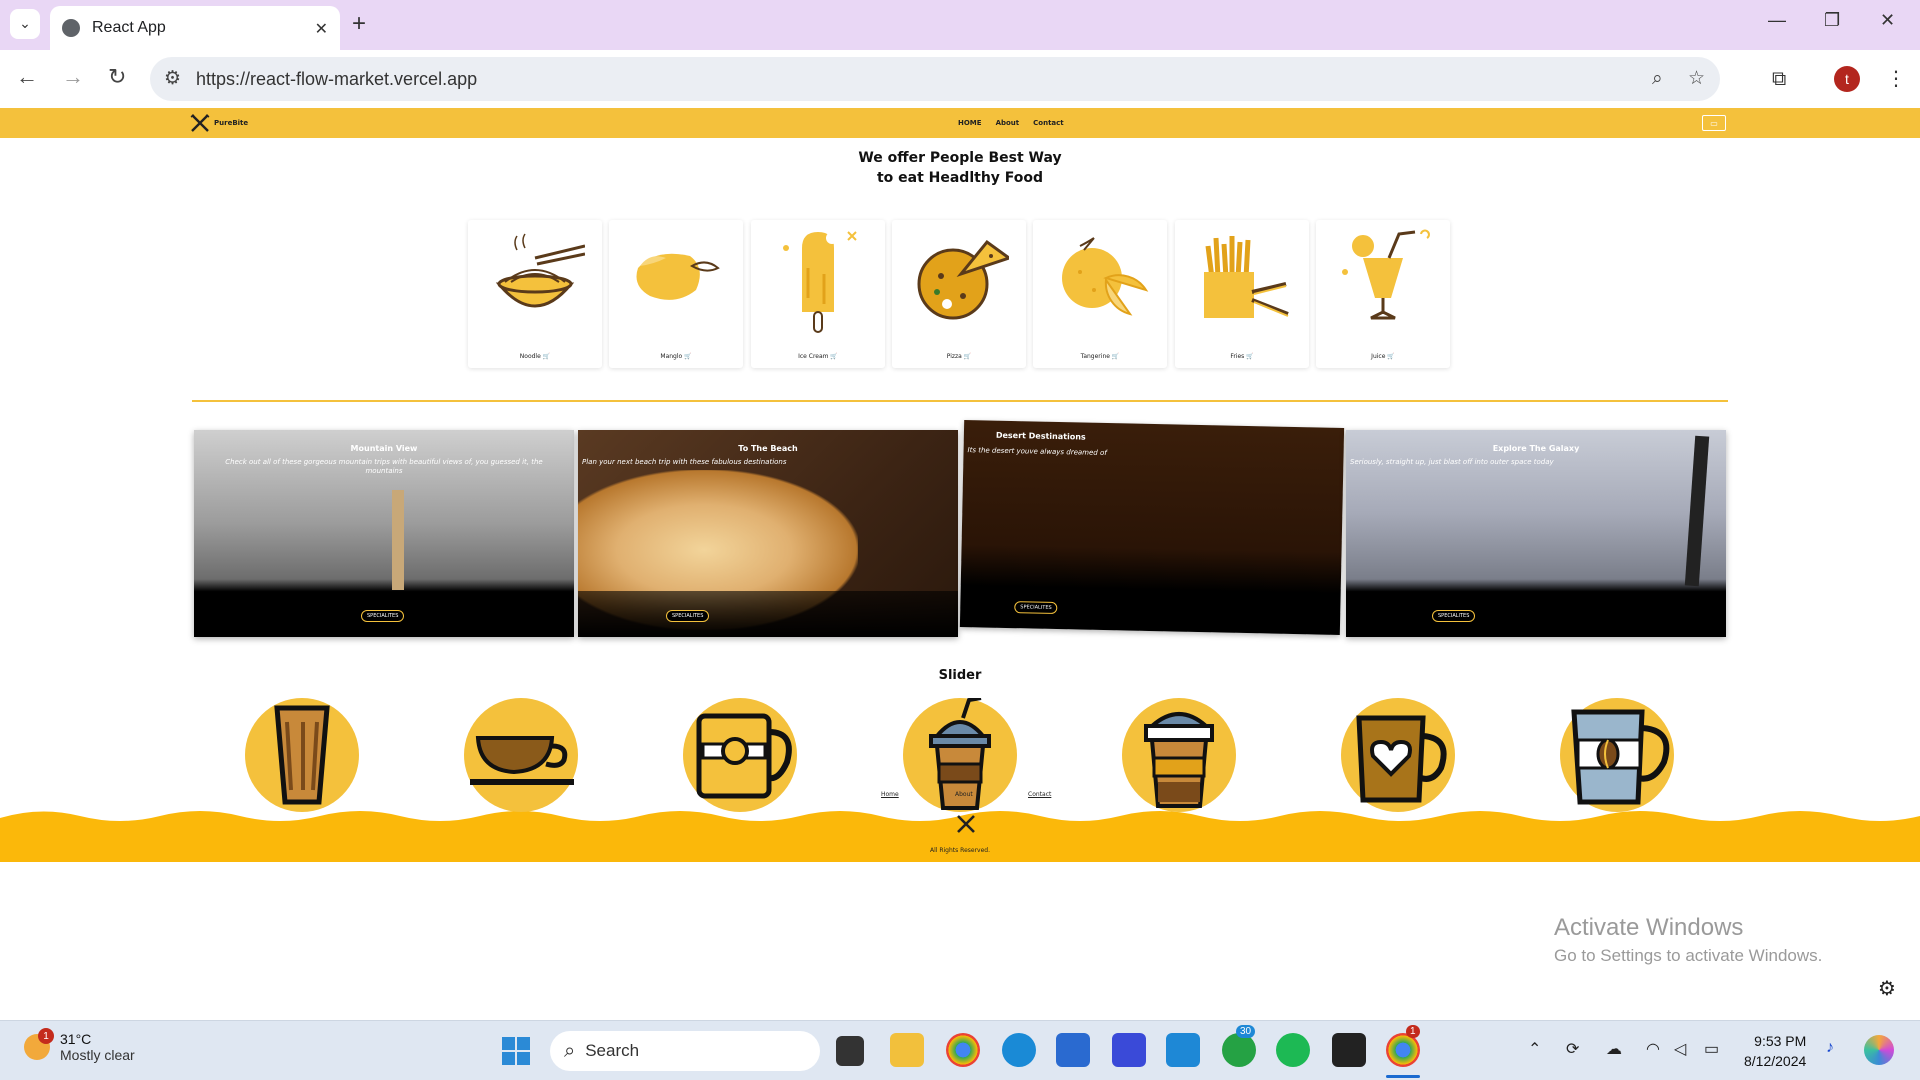 The width and height of the screenshot is (1920, 1080). Describe the element at coordinates (73, 77) in the screenshot. I see `forward-button: →` at that location.